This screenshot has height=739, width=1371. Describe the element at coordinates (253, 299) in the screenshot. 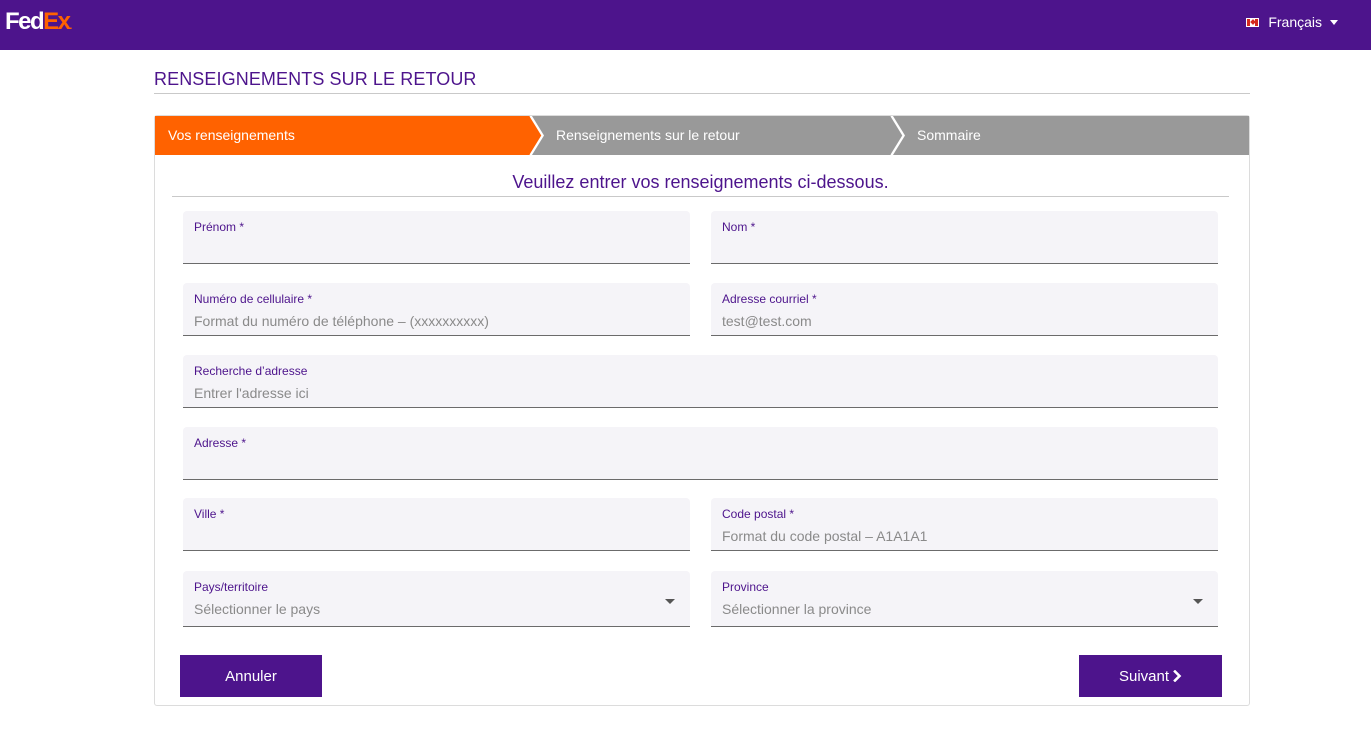

I see `mobile-number-label: Numéro de cellulaire *` at that location.